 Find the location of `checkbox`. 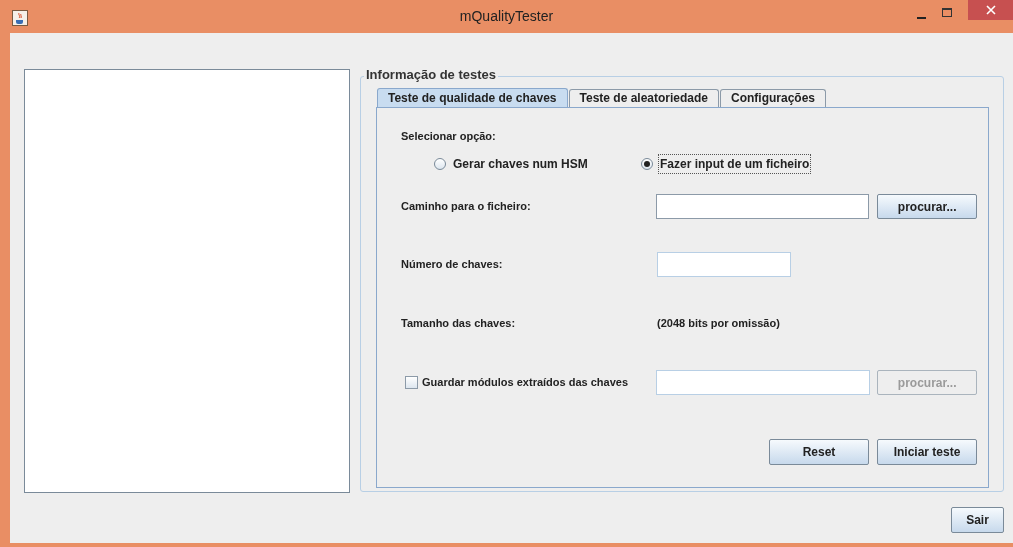

checkbox is located at coordinates (411, 382).